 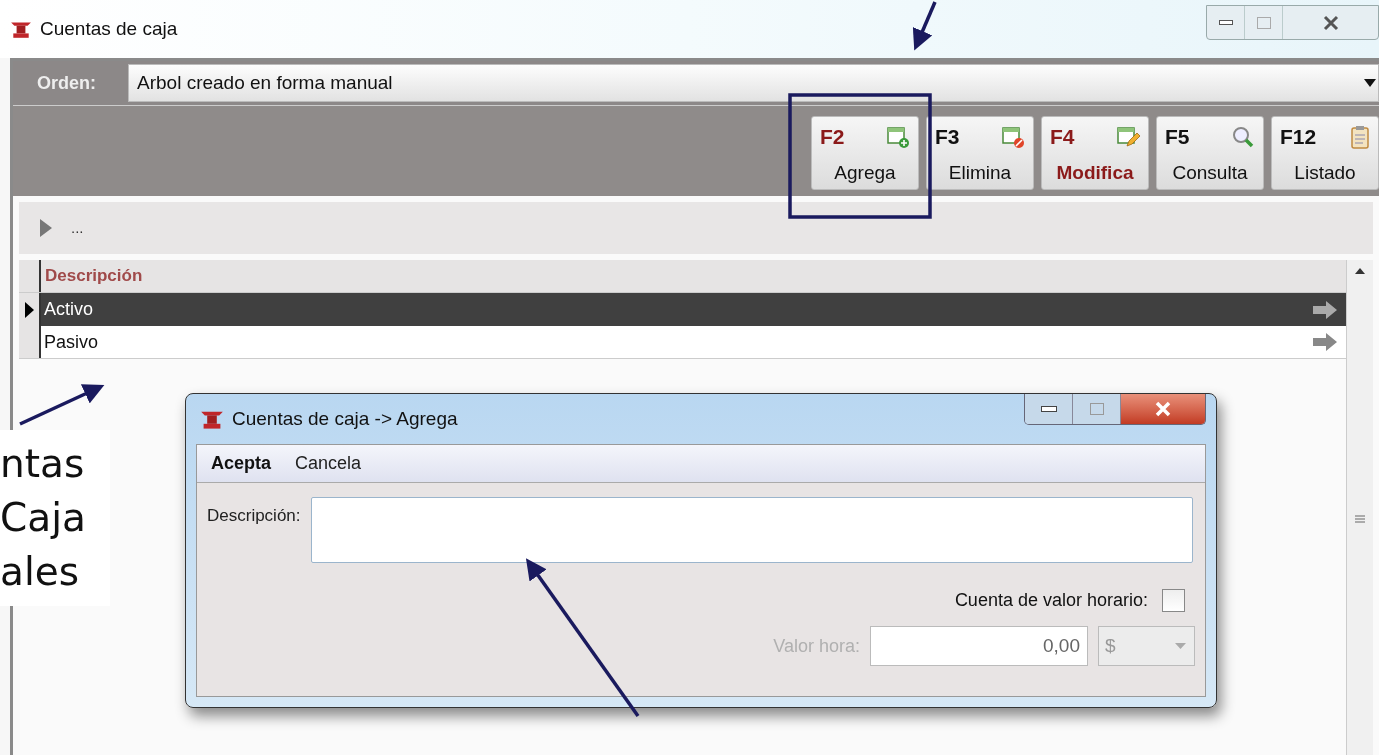 I want to click on window-title: Cuentas de caja, so click(x=109, y=28).